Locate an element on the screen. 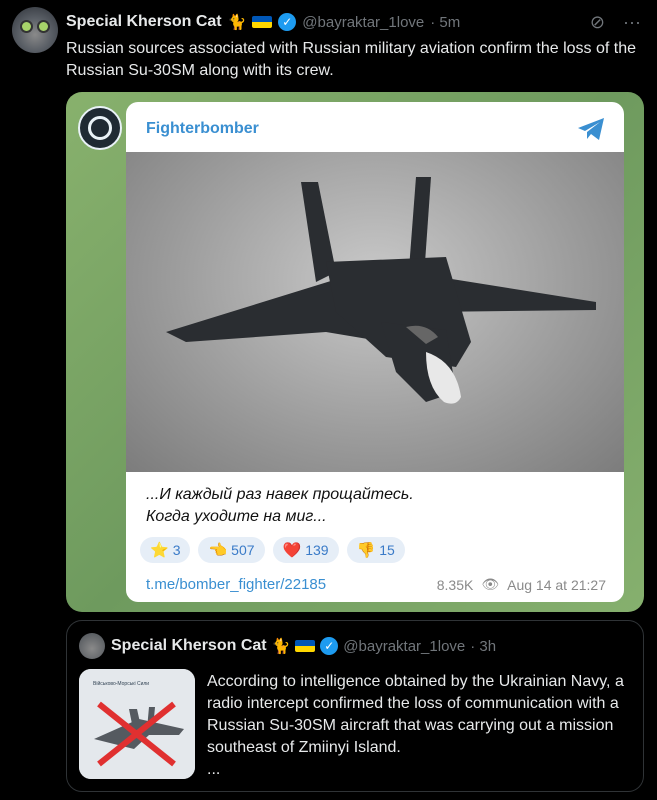 The height and width of the screenshot is (800, 657). quoted-author-handle: @bayraktar_1love is located at coordinates (404, 646).